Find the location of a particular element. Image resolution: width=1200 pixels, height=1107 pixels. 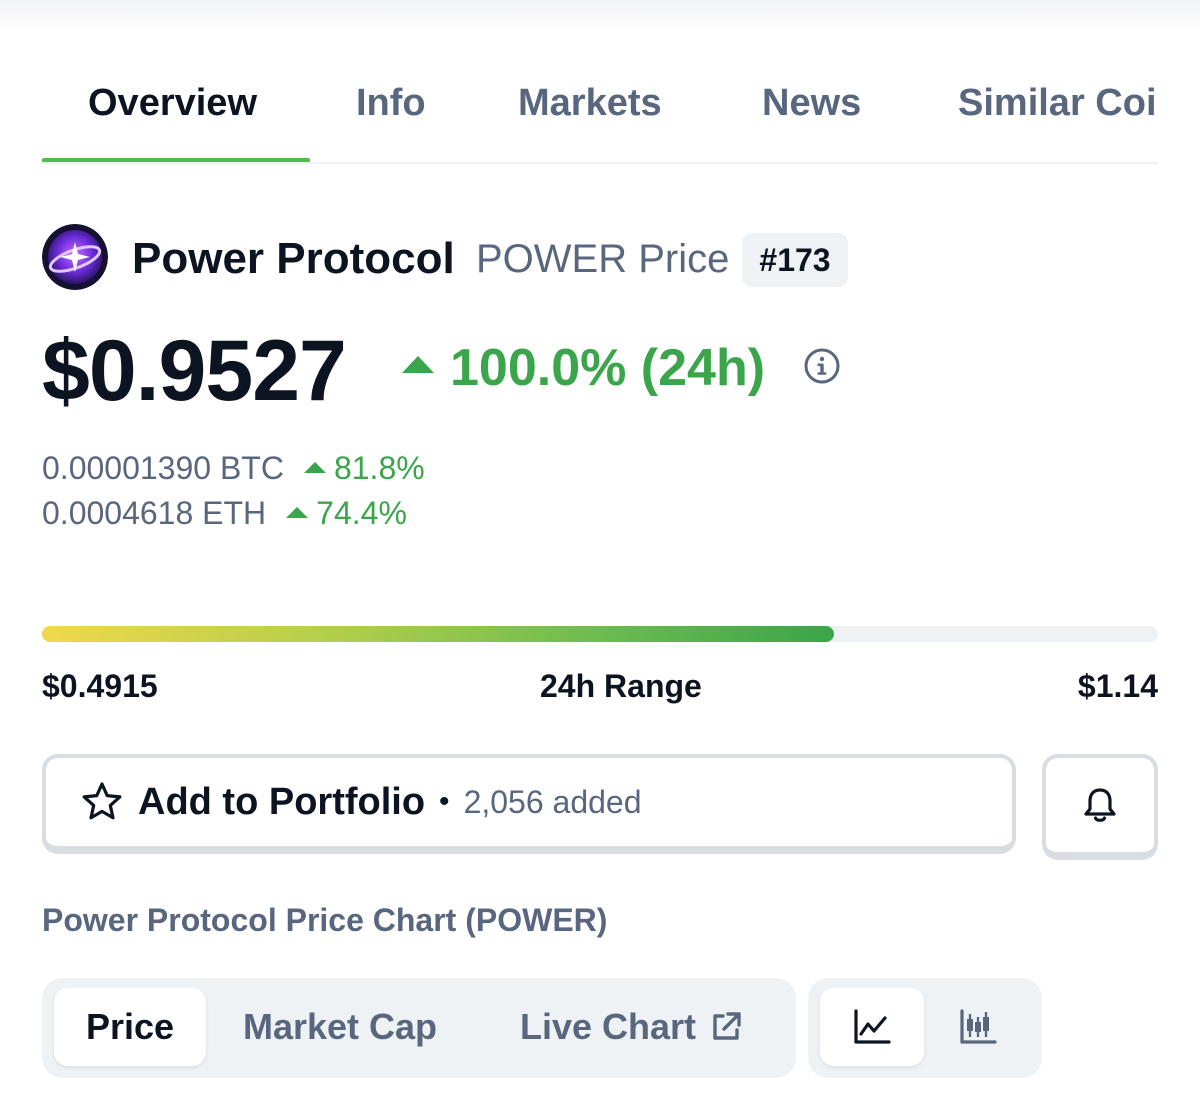

tab-live-chart: Live Chart is located at coordinates (632, 1027).